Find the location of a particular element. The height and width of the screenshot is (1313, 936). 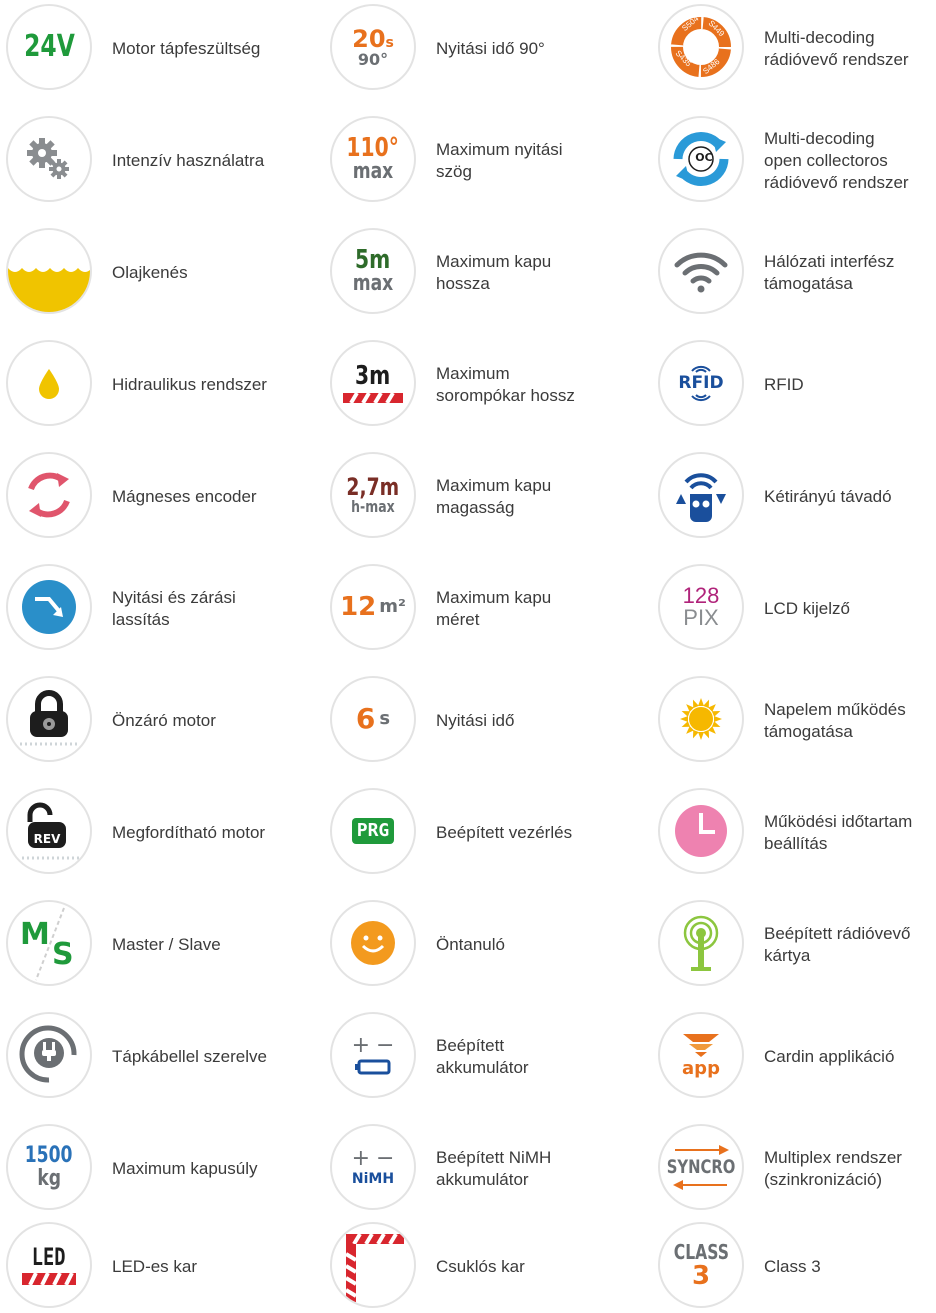

feature-item: Napelem működés támogatása is located at coordinates (797, 721).